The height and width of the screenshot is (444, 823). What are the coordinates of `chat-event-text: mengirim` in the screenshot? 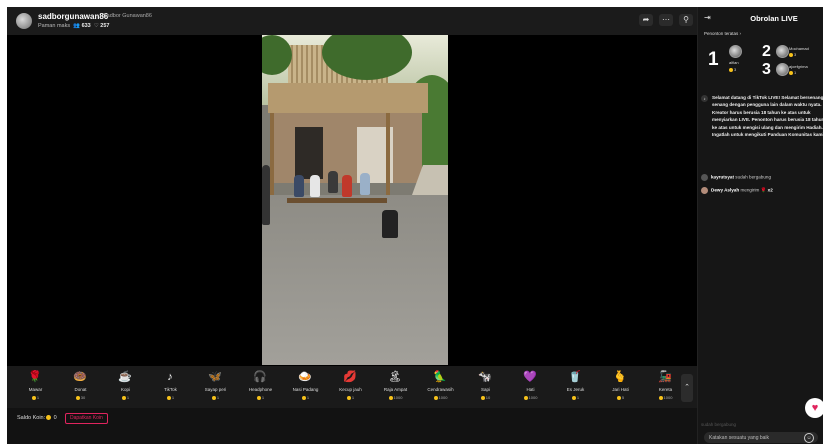 It's located at (750, 190).